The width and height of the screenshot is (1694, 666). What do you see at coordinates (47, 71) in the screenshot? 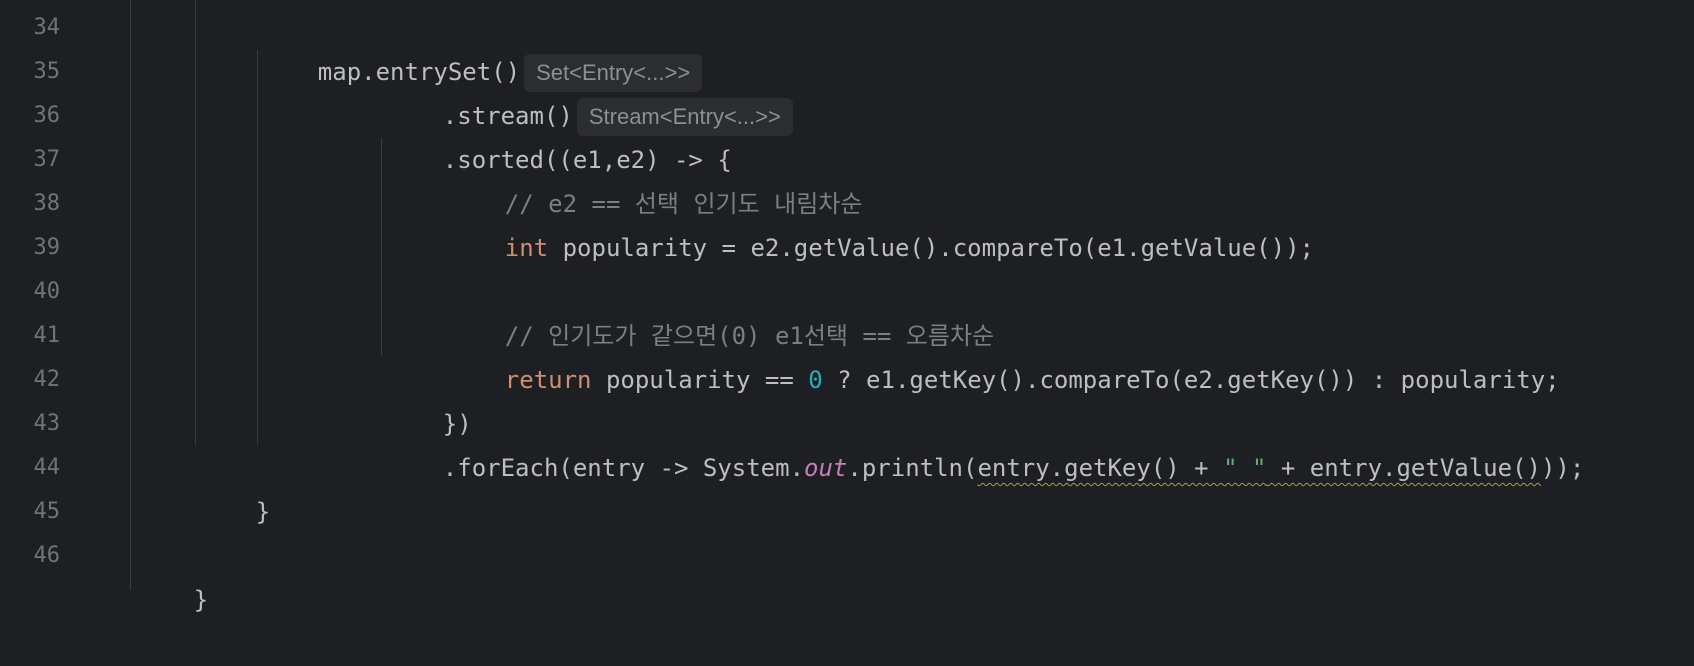
I see `line-number: 35` at bounding box center [47, 71].